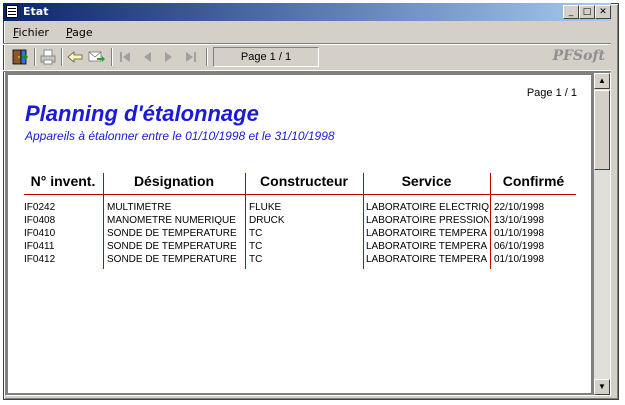  I want to click on exit-icon, so click(20, 57).